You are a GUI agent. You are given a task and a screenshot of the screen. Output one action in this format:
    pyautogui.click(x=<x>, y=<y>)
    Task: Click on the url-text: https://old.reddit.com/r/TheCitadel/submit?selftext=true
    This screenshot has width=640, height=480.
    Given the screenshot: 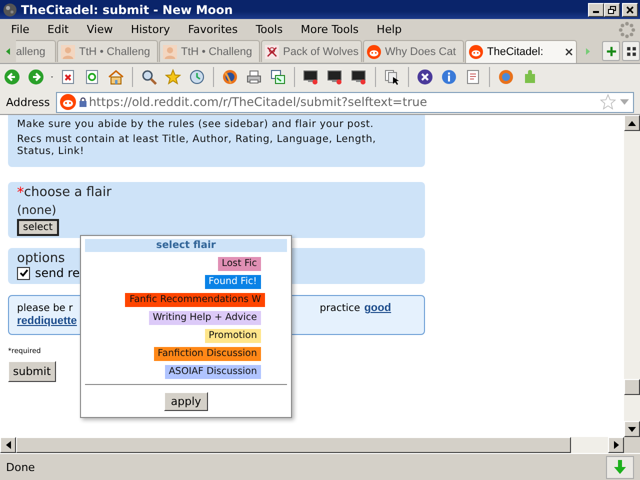 What is the action you would take?
    pyautogui.click(x=258, y=102)
    